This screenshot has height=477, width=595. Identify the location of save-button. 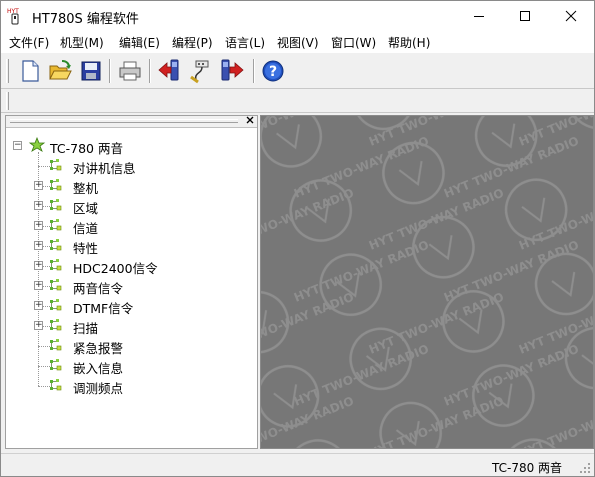
(91, 71).